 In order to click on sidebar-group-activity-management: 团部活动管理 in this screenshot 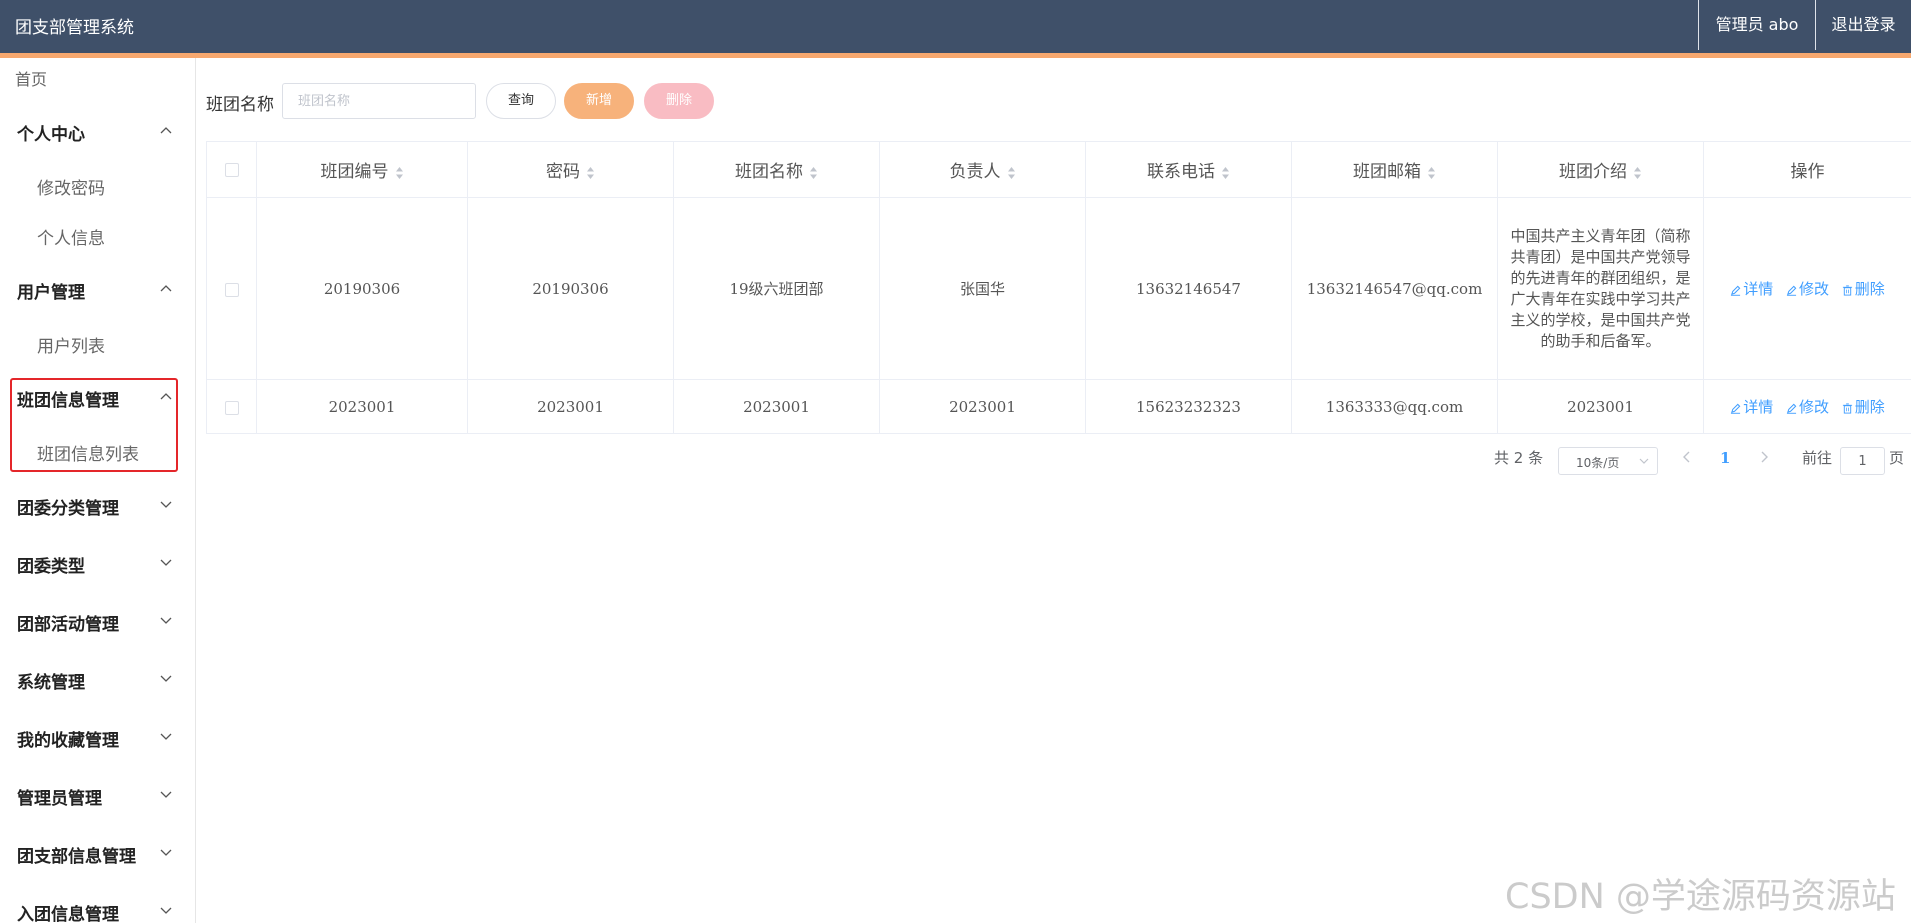, I will do `click(97, 622)`.